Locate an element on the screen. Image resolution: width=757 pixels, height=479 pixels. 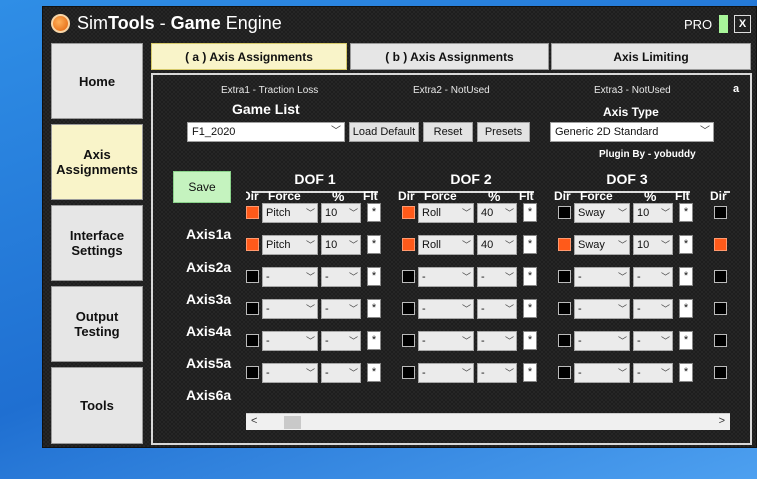
nav-home-button: Home is located at coordinates (97, 81).